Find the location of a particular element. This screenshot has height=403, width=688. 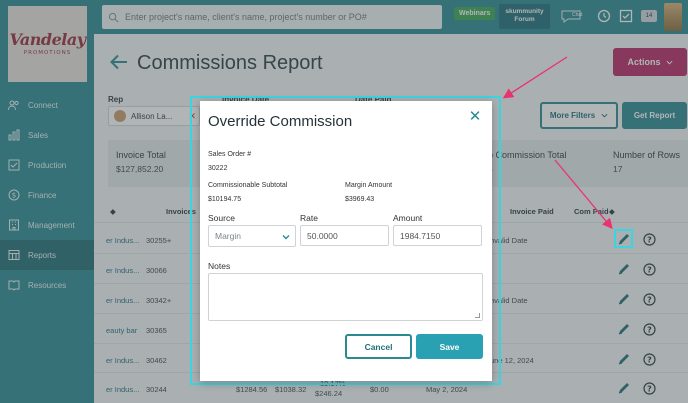

amount-input is located at coordinates (437, 235).